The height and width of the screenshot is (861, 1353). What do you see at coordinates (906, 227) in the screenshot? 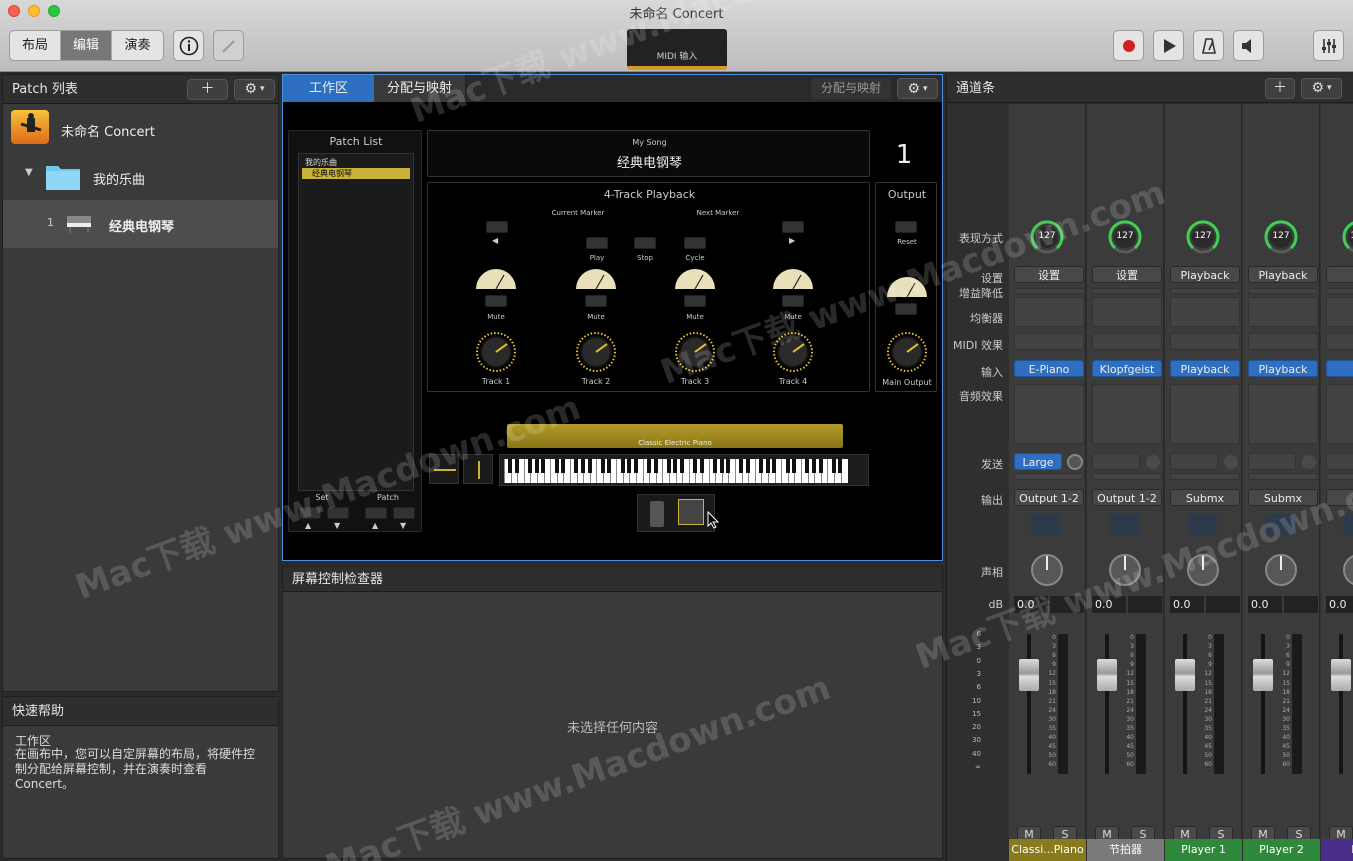
I see `reset-button` at bounding box center [906, 227].